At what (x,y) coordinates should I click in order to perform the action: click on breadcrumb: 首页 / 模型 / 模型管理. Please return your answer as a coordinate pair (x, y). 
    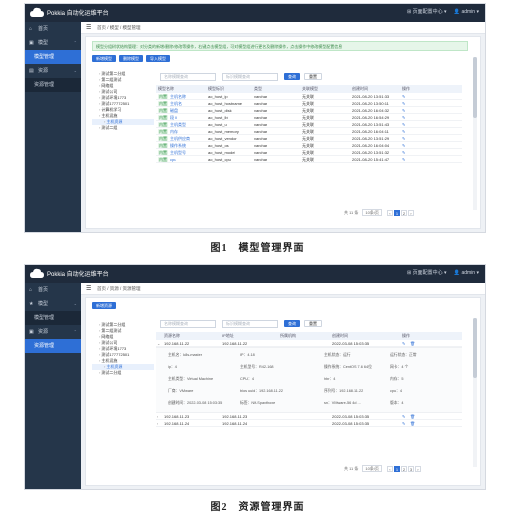
    Looking at the image, I should click on (119, 28).